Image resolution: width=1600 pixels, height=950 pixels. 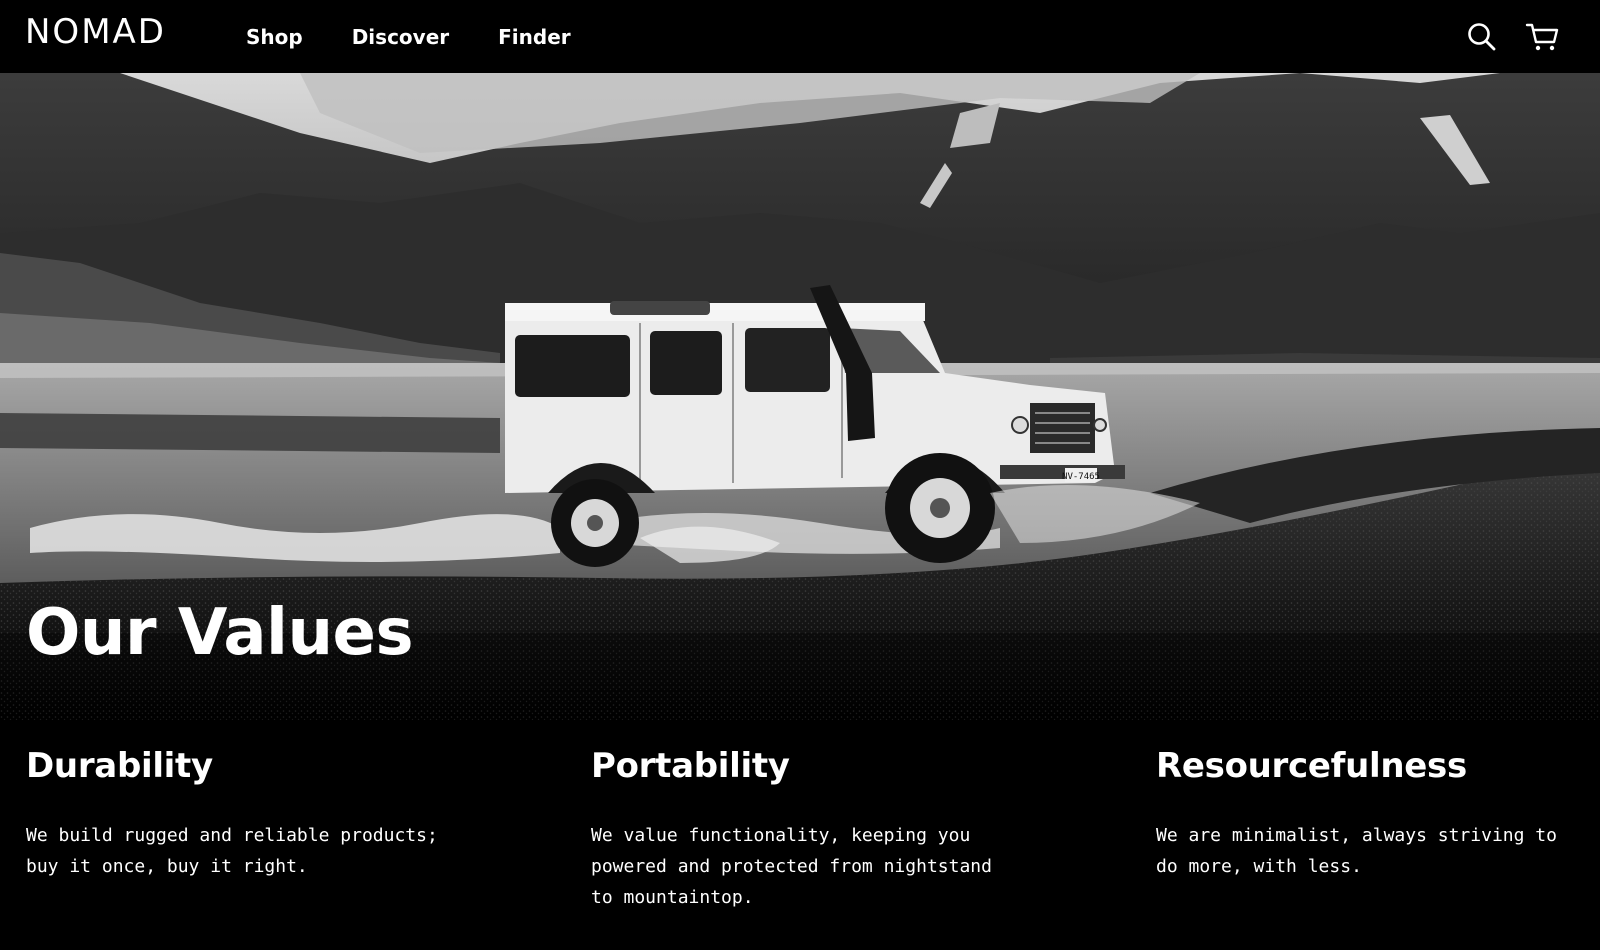 I want to click on license-plate: NV-7465, so click(x=1081, y=477).